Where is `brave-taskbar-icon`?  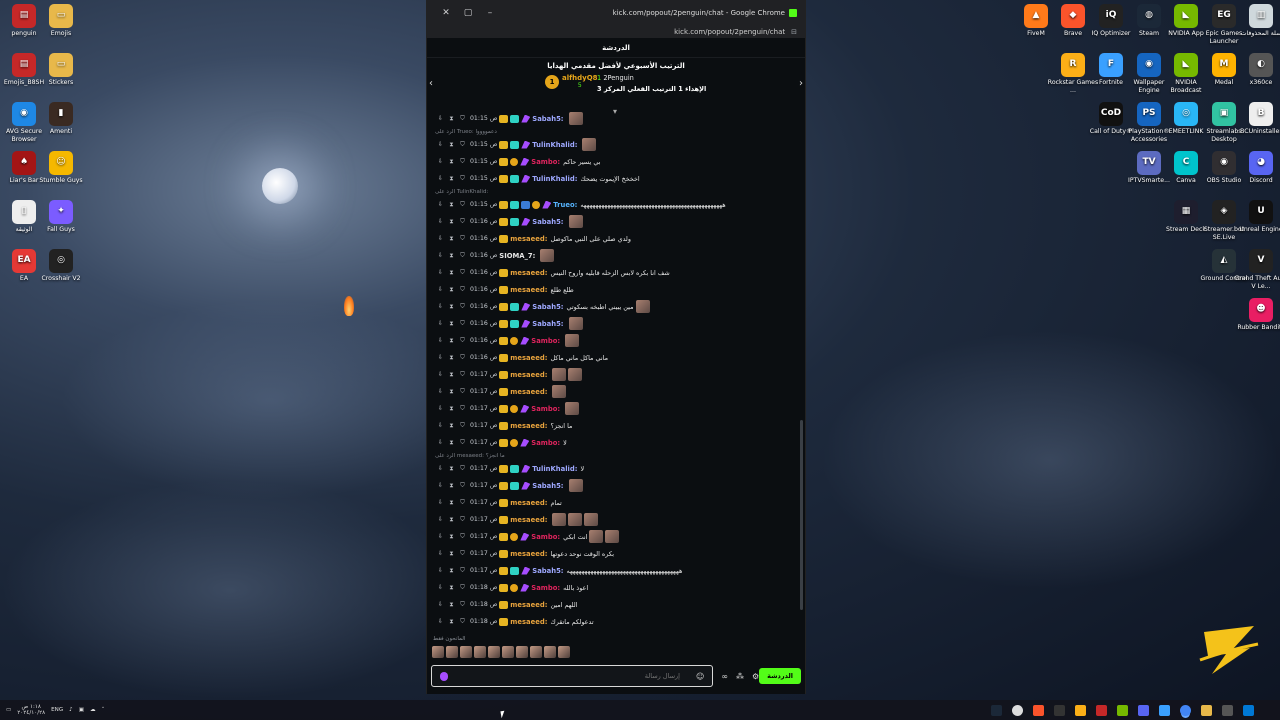
brave-taskbar-icon is located at coordinates (1038, 710).